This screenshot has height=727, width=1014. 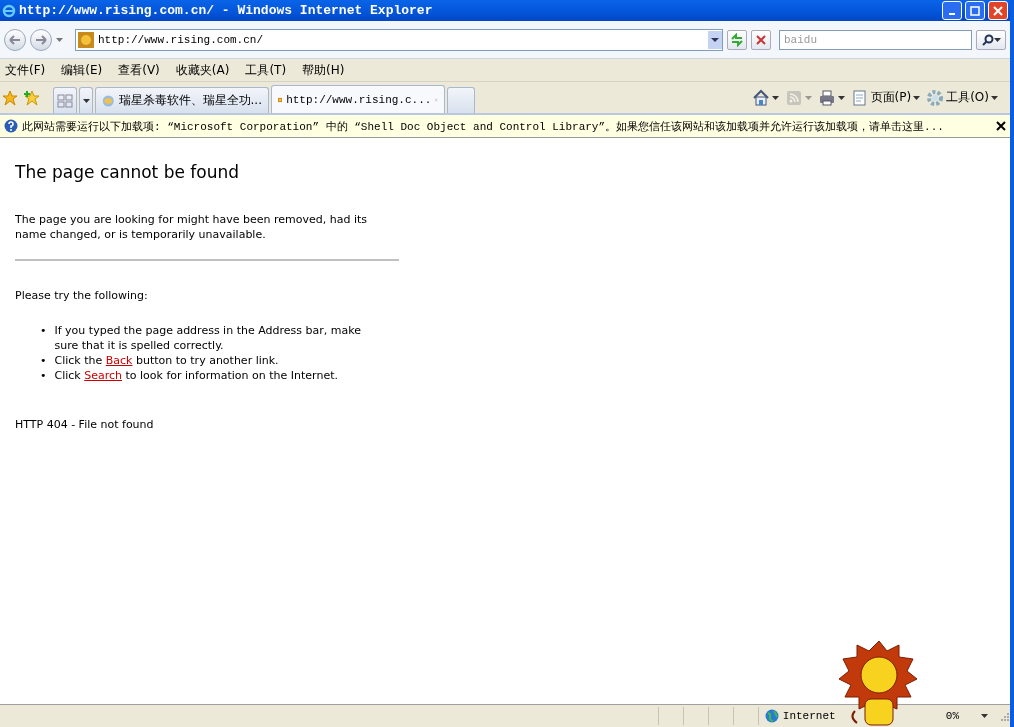 What do you see at coordinates (885, 97) in the screenshot?
I see `page-menu-button: 页面(P)` at bounding box center [885, 97].